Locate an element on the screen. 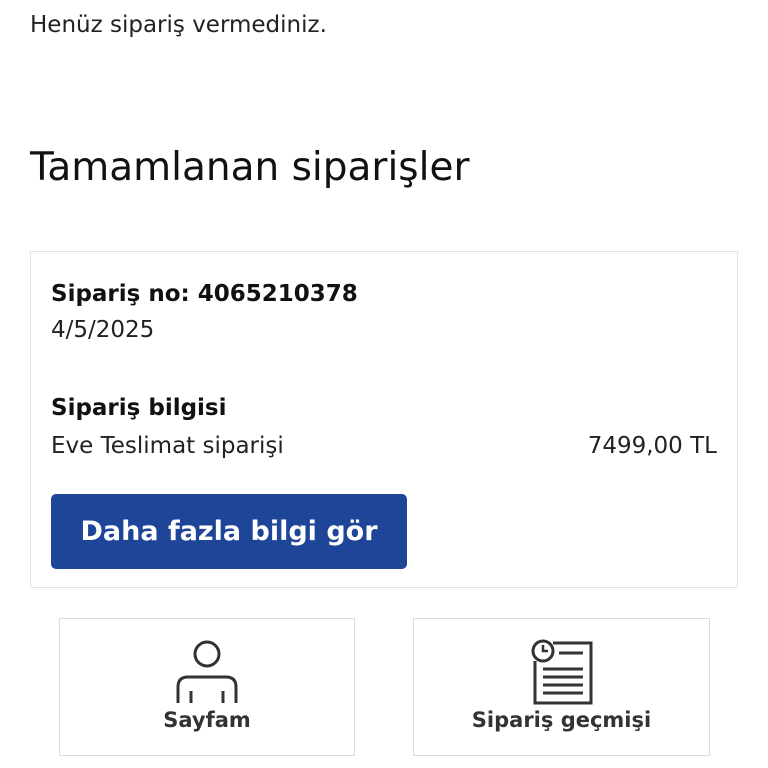 This screenshot has height=768, width=768. order-type: Eve Teslimat siparişi is located at coordinates (167, 446).